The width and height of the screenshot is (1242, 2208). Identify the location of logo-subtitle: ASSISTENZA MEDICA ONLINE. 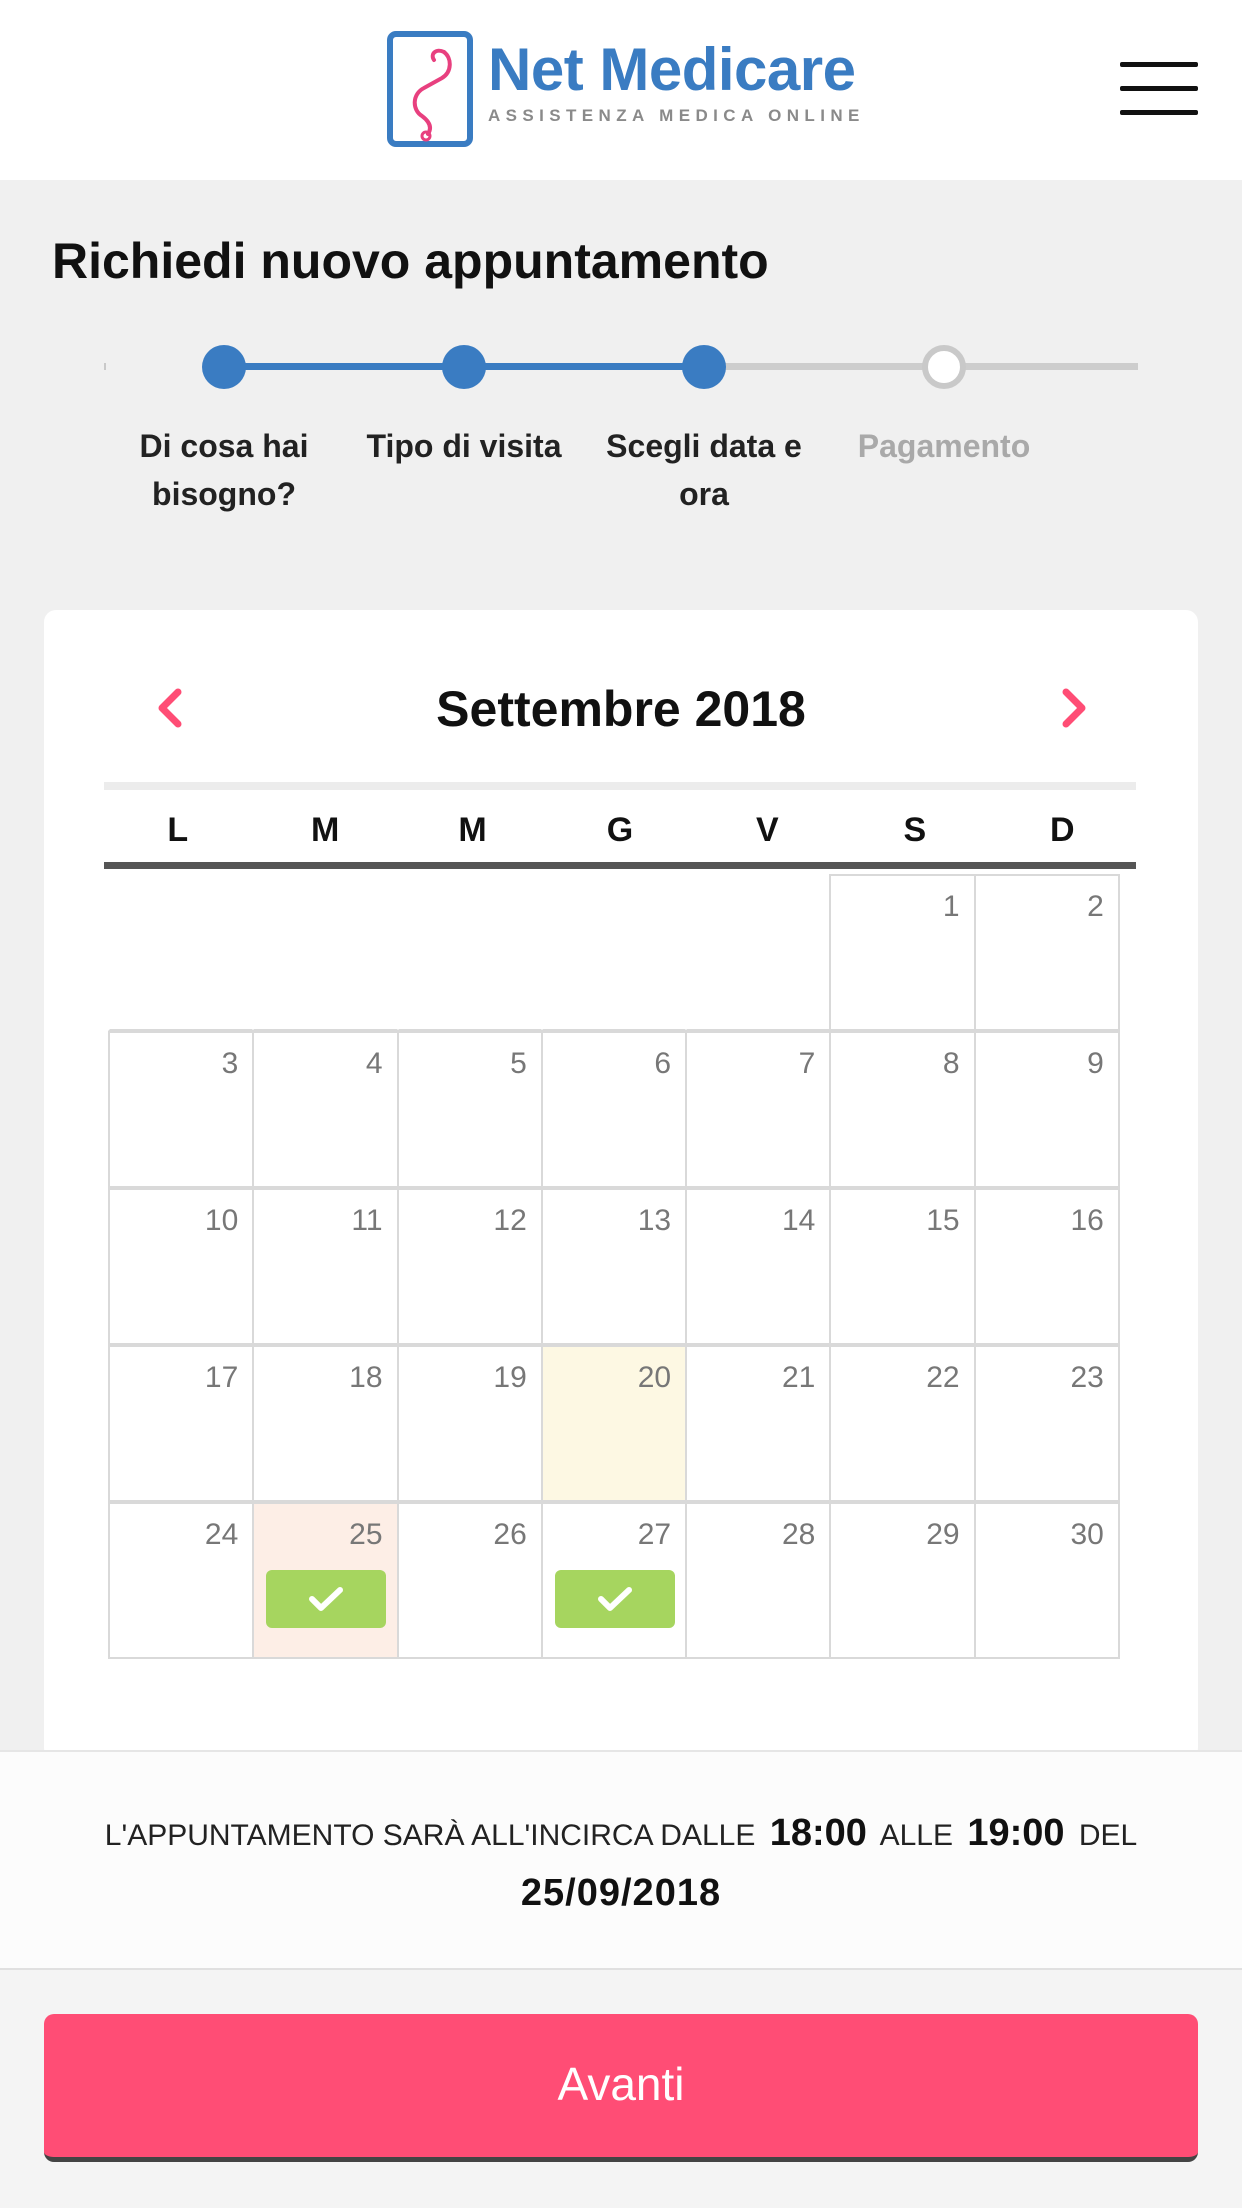
(676, 115).